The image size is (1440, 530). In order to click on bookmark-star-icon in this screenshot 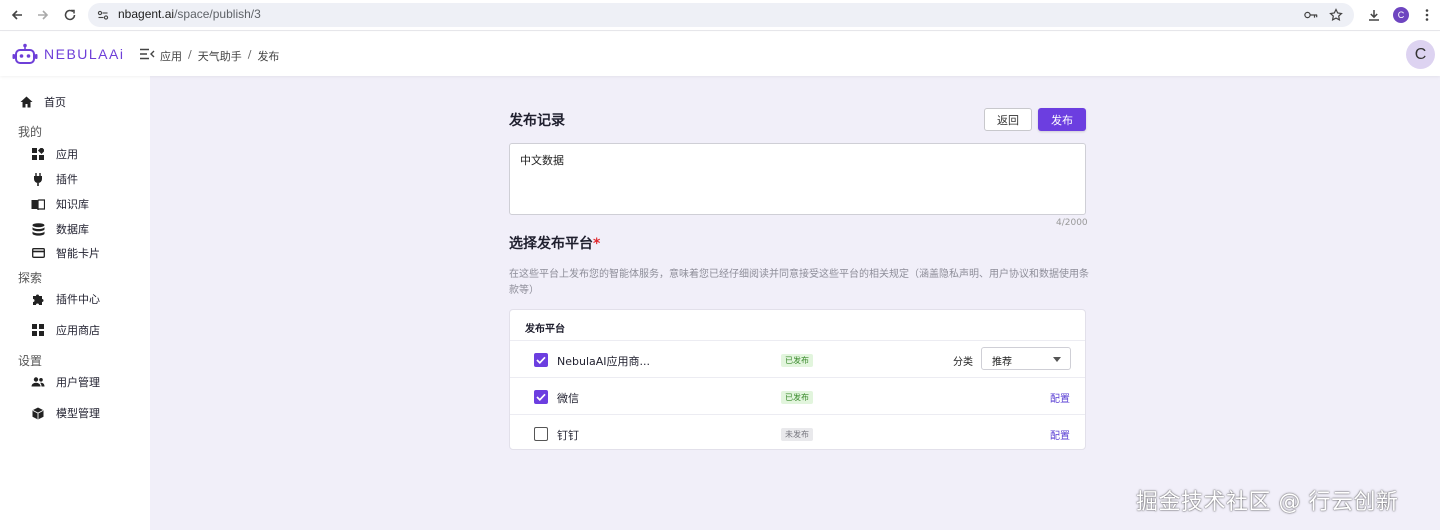, I will do `click(1336, 15)`.